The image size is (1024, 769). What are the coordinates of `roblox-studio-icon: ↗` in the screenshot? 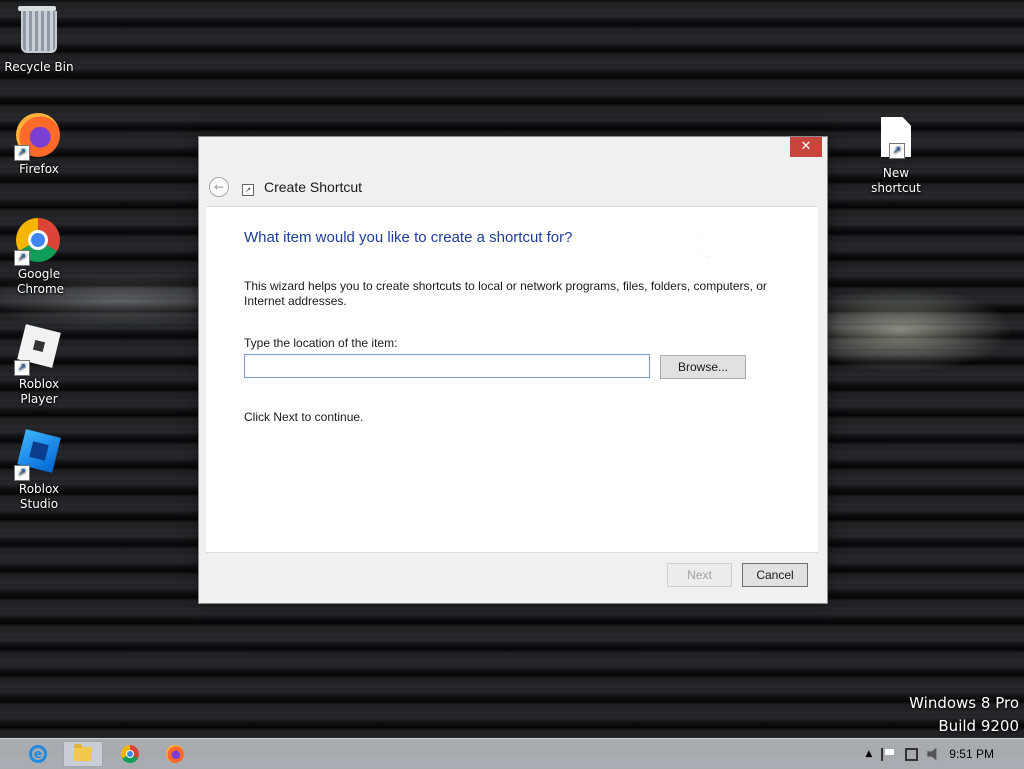 It's located at (38, 455).